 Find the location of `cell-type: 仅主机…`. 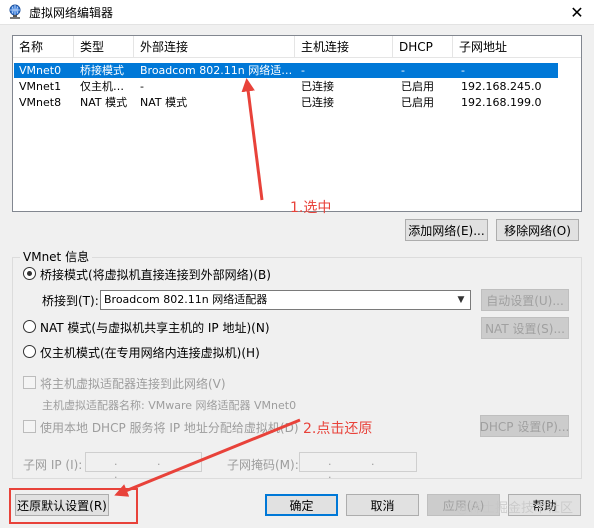

cell-type: 仅主机… is located at coordinates (102, 86).